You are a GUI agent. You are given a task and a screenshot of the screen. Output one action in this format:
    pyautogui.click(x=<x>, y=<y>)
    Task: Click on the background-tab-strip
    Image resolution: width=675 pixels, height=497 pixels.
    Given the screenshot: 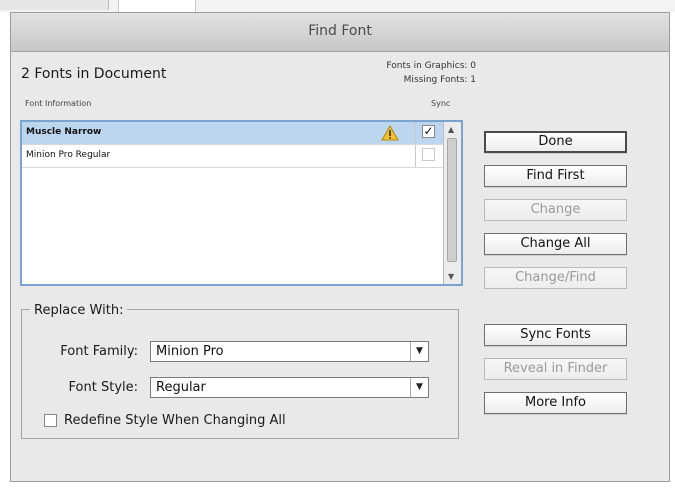 What is the action you would take?
    pyautogui.click(x=337, y=6)
    